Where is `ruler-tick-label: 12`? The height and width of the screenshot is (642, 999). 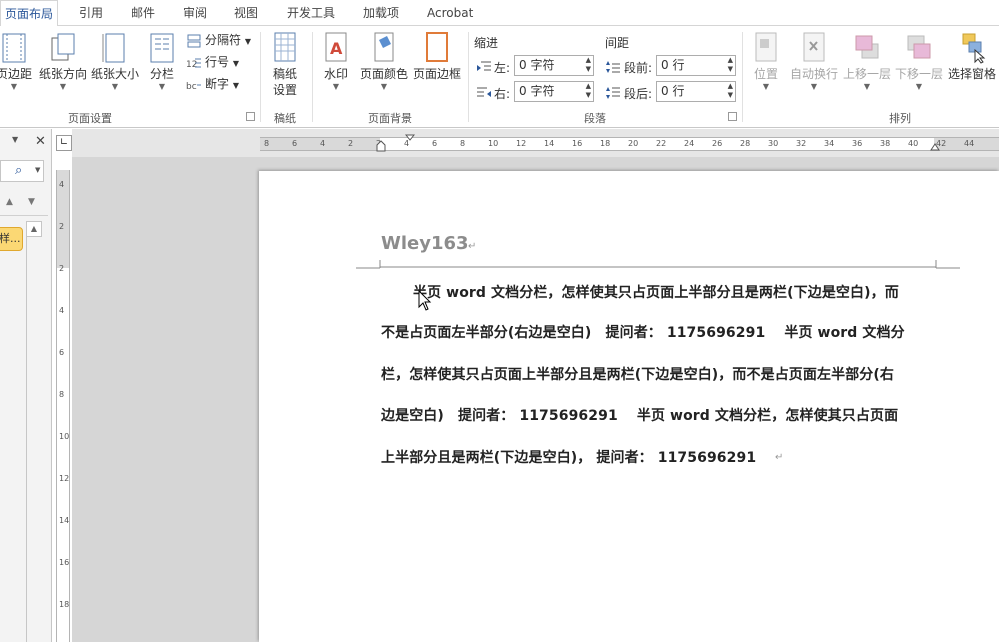 ruler-tick-label: 12 is located at coordinates (64, 478).